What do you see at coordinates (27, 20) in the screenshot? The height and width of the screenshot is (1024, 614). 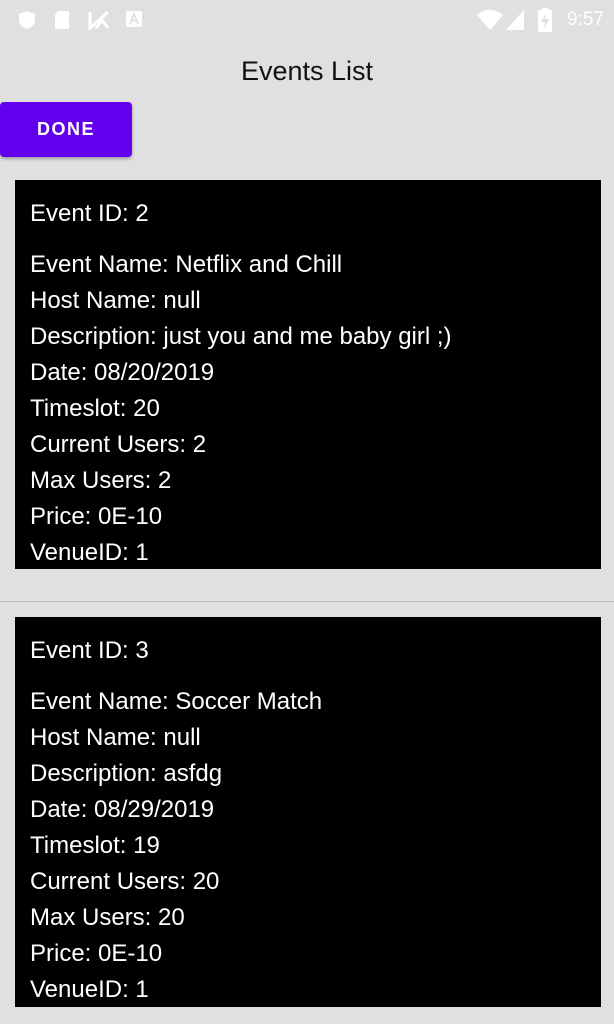 I see `shield-icon` at bounding box center [27, 20].